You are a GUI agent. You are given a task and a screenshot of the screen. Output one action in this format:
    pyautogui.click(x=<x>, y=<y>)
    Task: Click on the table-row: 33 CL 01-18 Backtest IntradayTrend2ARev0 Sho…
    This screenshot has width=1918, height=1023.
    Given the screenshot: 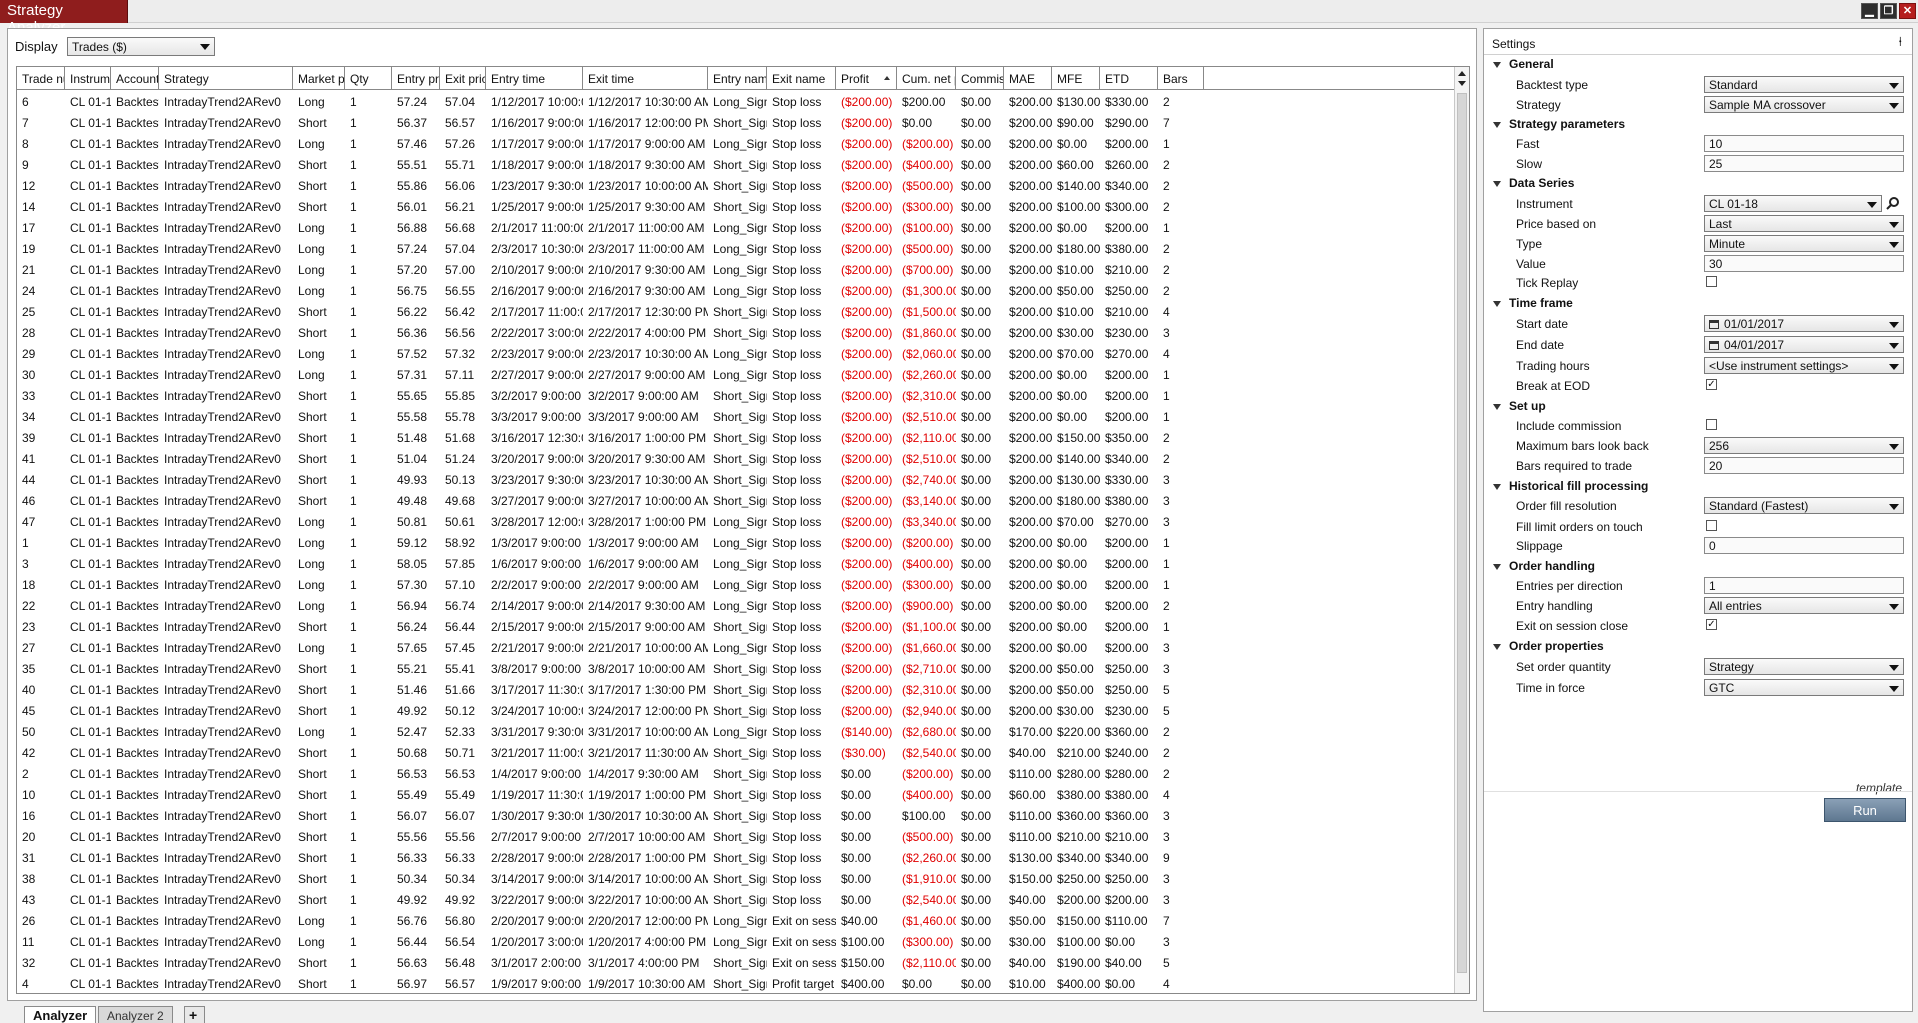 What is the action you would take?
    pyautogui.click(x=743, y=395)
    